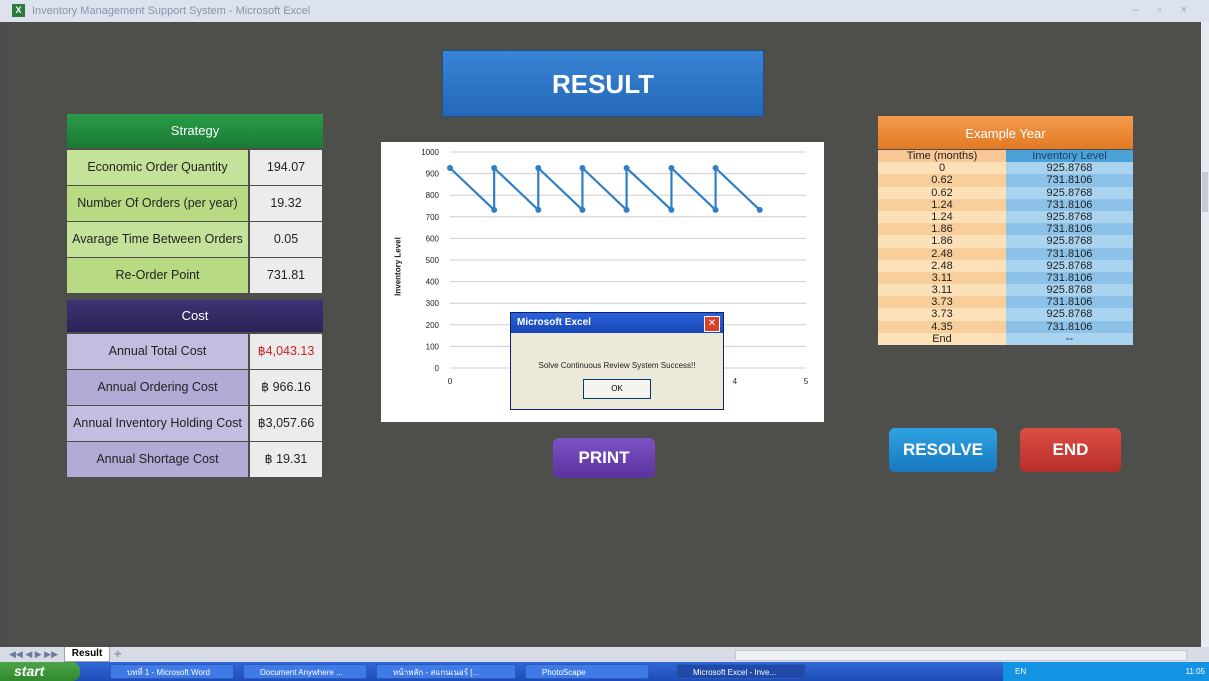 The width and height of the screenshot is (1209, 681). I want to click on cost-label: Annual Shortage Cost, so click(157, 459).